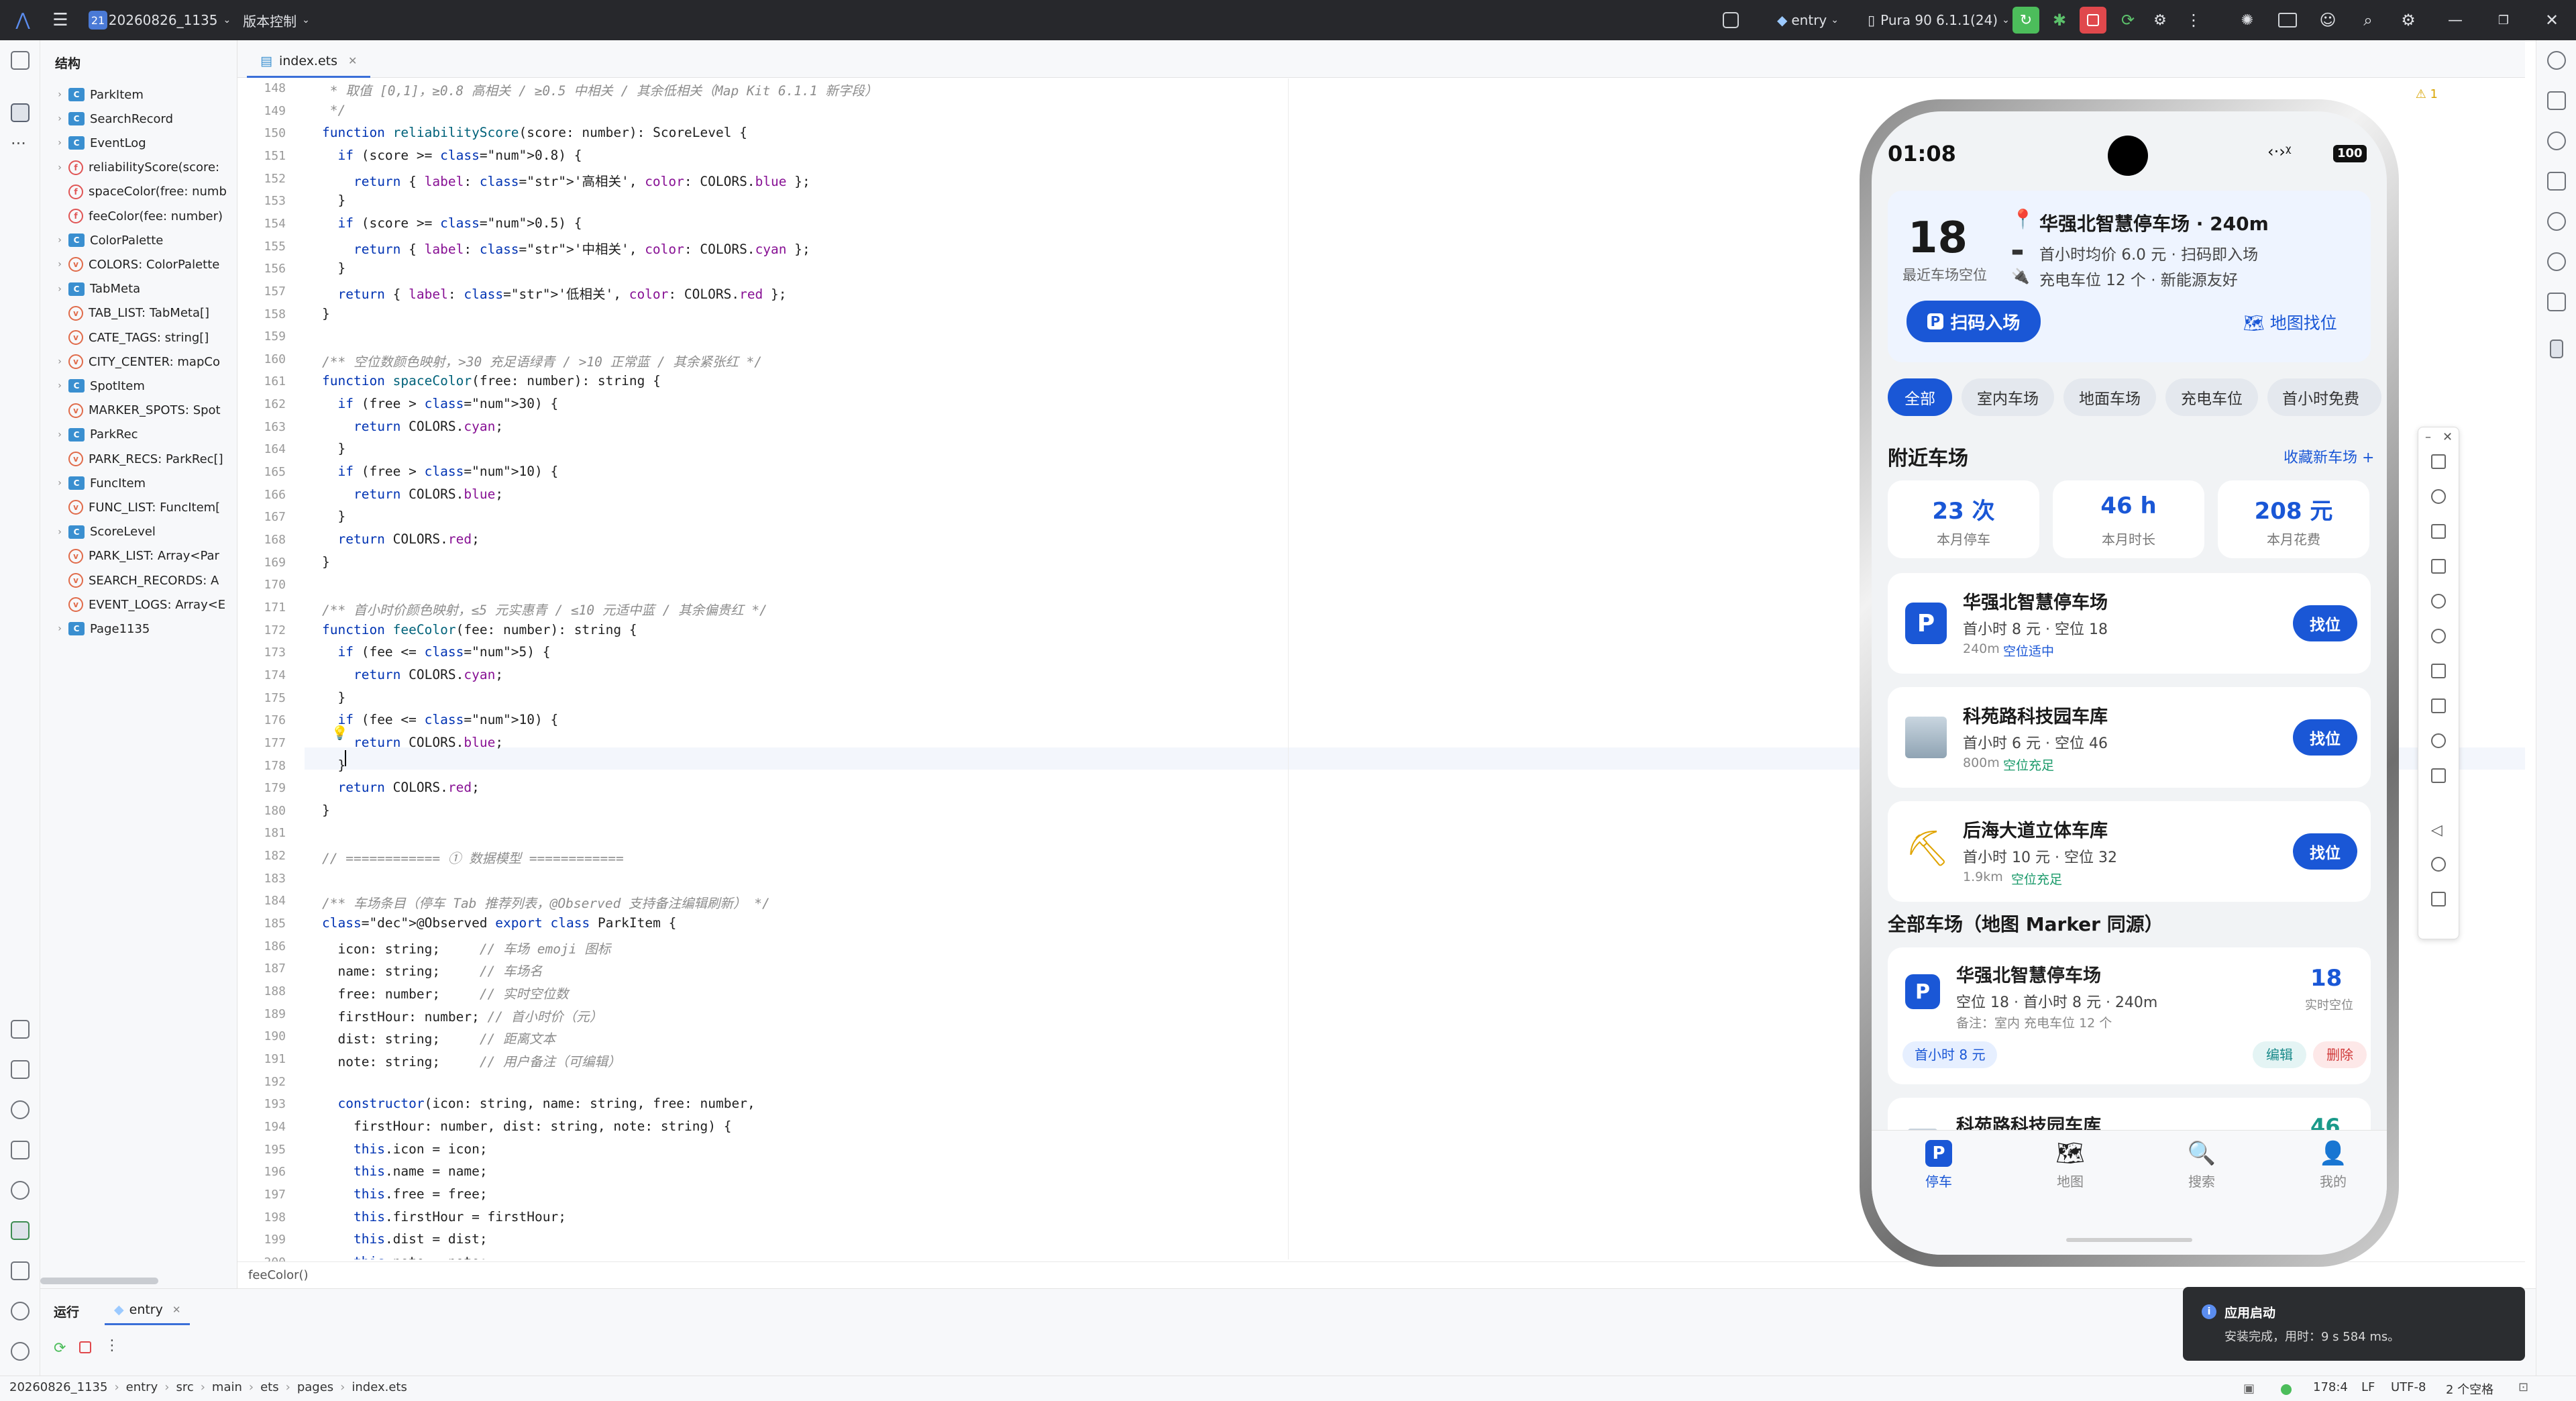 The width and height of the screenshot is (2576, 1401). I want to click on profiler-tool-icon, so click(20, 1190).